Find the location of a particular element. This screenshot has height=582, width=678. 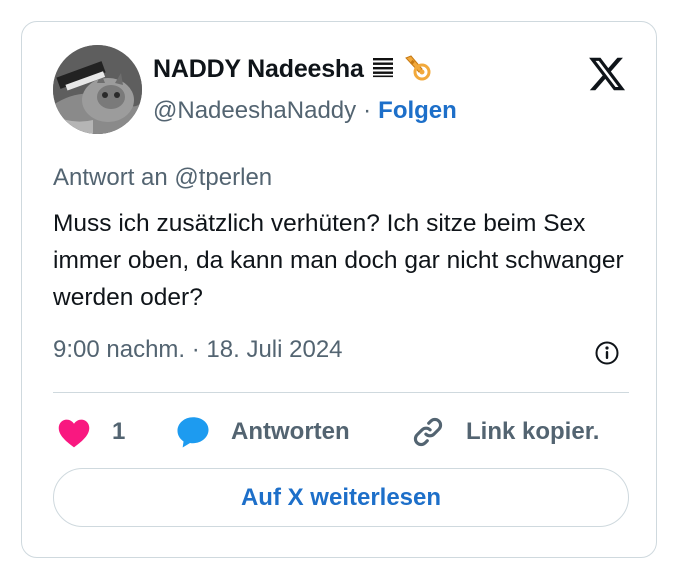

reply-label: Antworten is located at coordinates (290, 431).